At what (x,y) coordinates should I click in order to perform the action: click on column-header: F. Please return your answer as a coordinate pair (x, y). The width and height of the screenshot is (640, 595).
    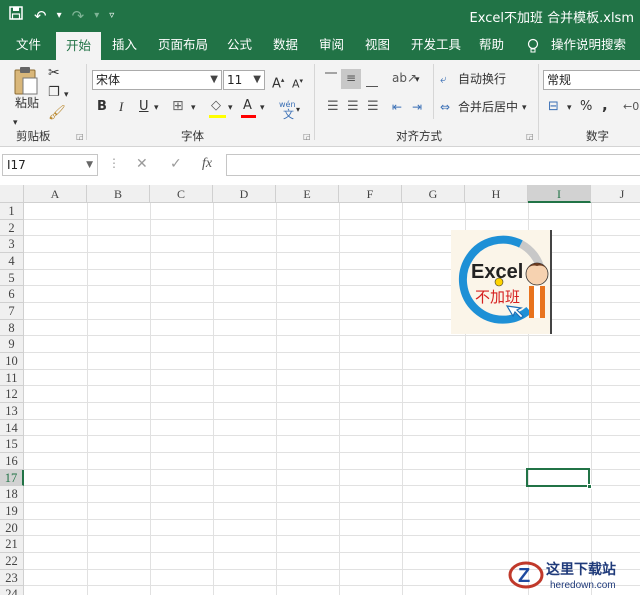
    Looking at the image, I should click on (370, 194).